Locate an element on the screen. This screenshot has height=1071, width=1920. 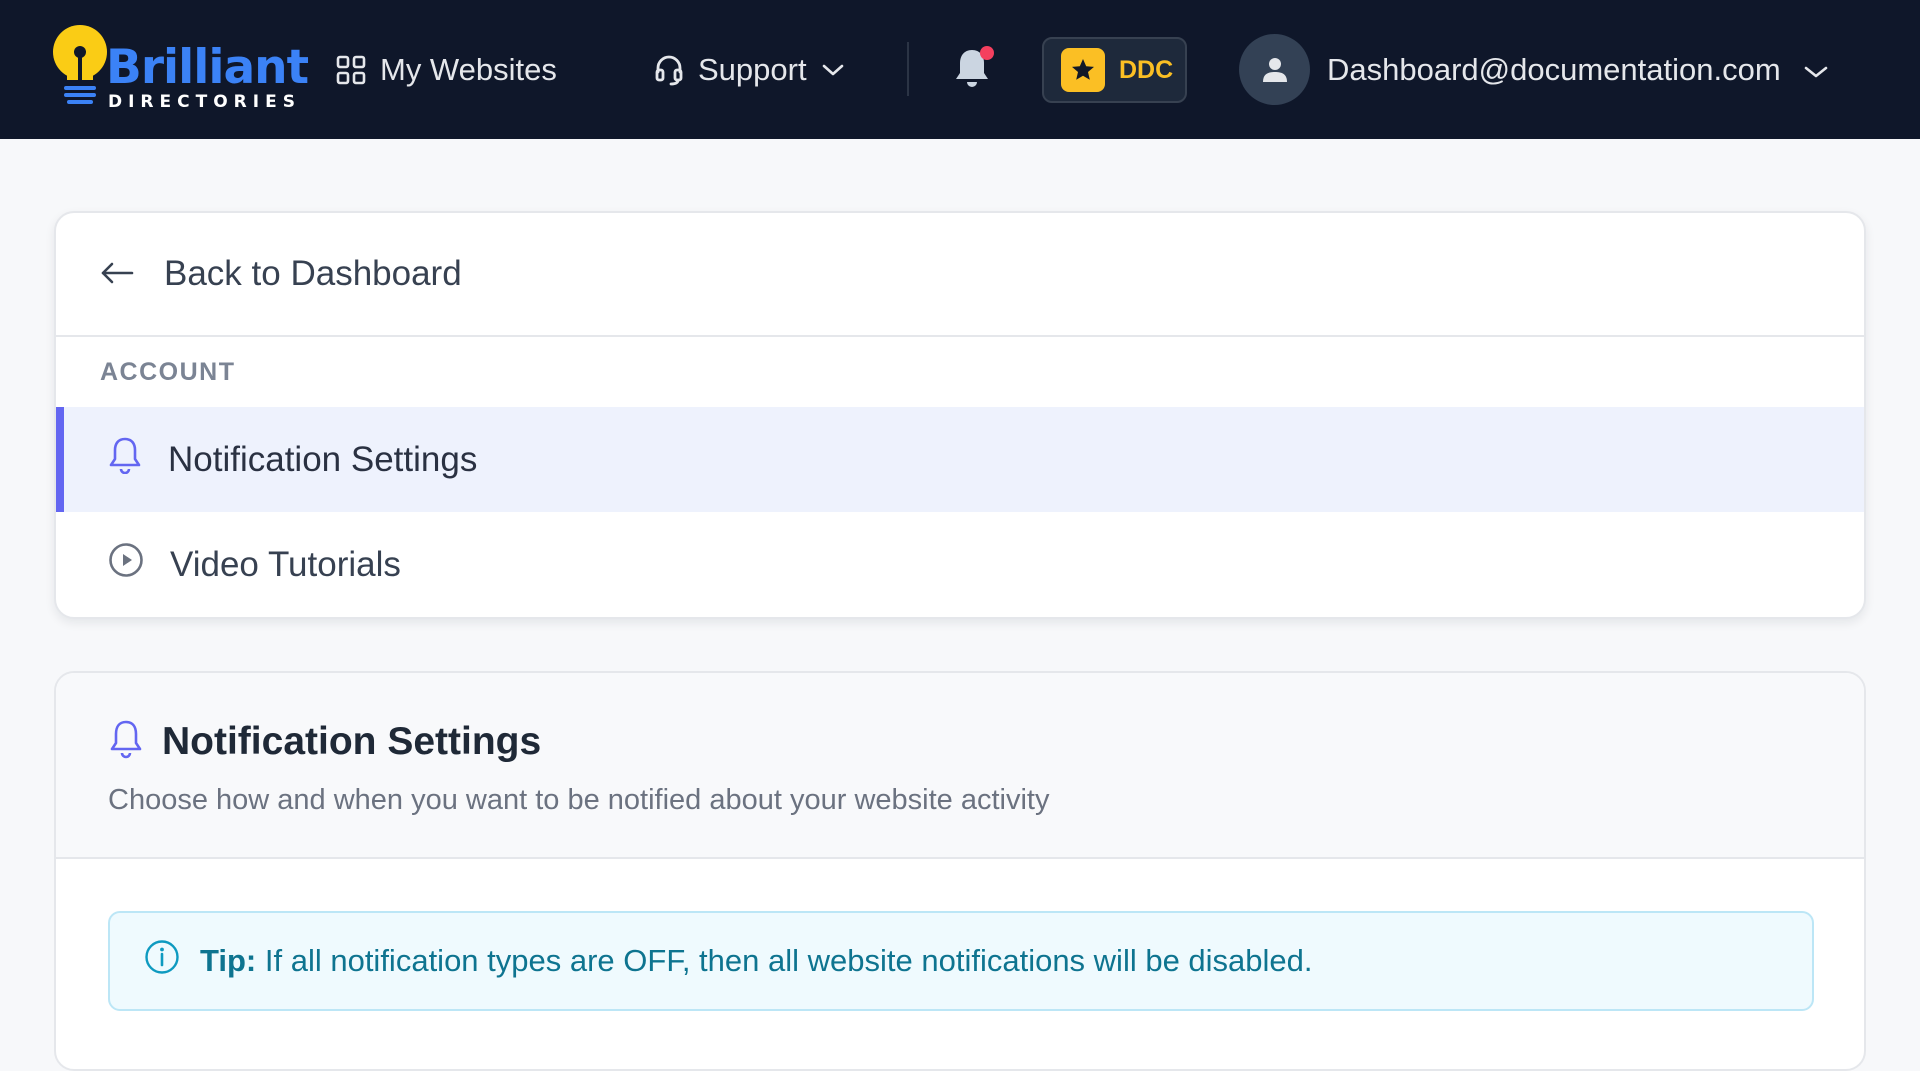
play-circle-icon is located at coordinates (126, 564).